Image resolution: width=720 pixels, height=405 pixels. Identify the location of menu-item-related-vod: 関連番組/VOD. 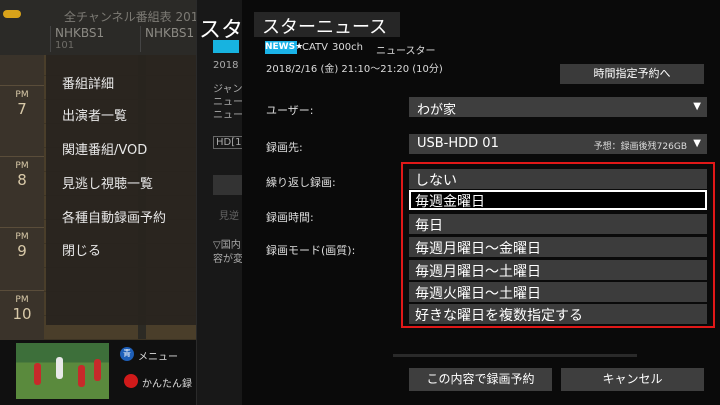
(104, 148).